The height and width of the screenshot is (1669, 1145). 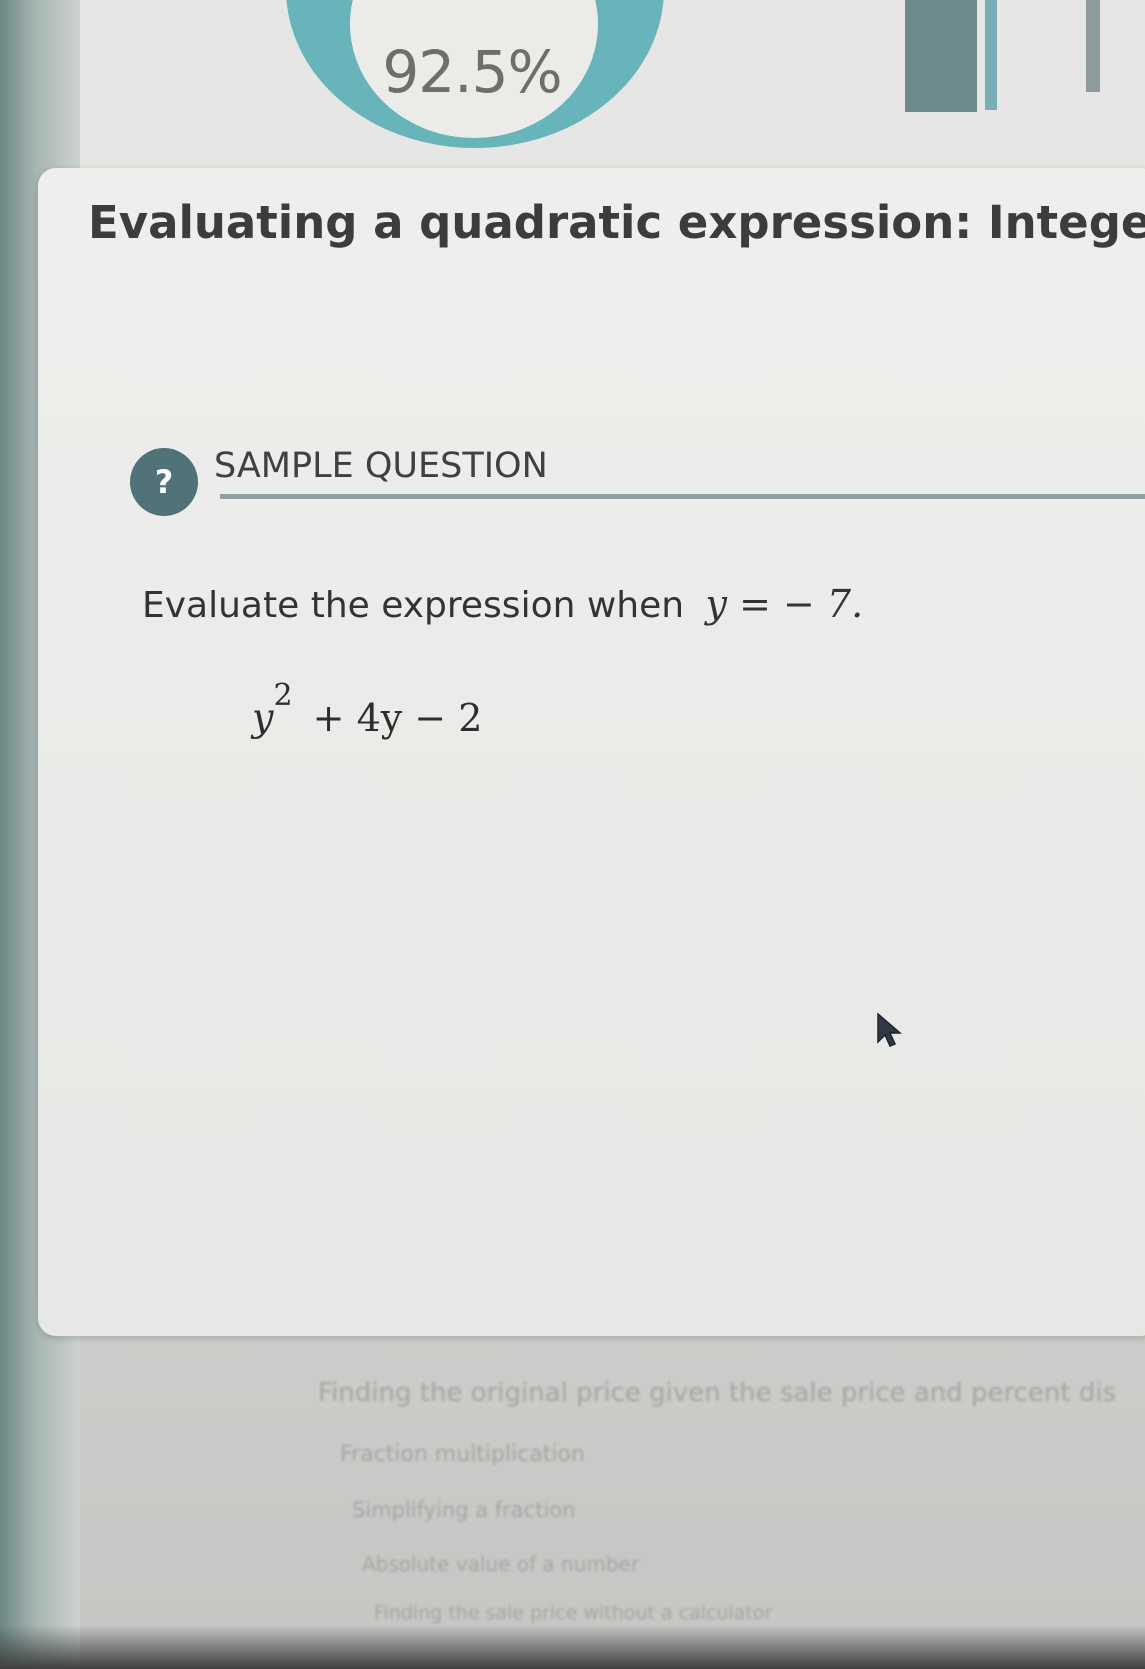 I want to click on expression-exponent: 2, so click(x=283, y=695).